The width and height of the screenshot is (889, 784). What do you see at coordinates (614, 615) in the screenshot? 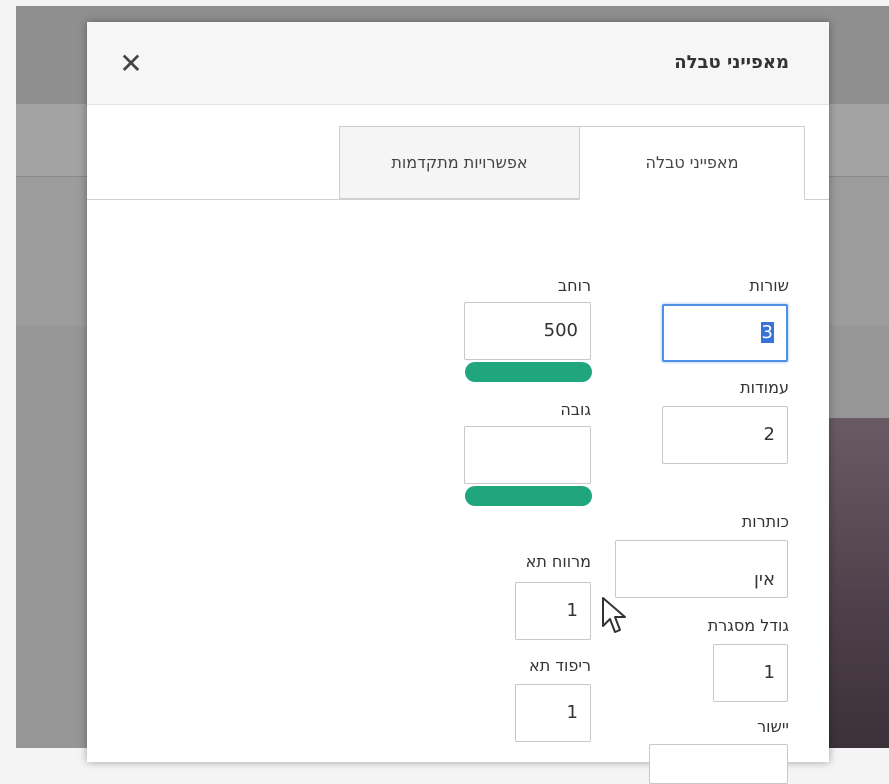
I see `mouse-cursor-icon` at bounding box center [614, 615].